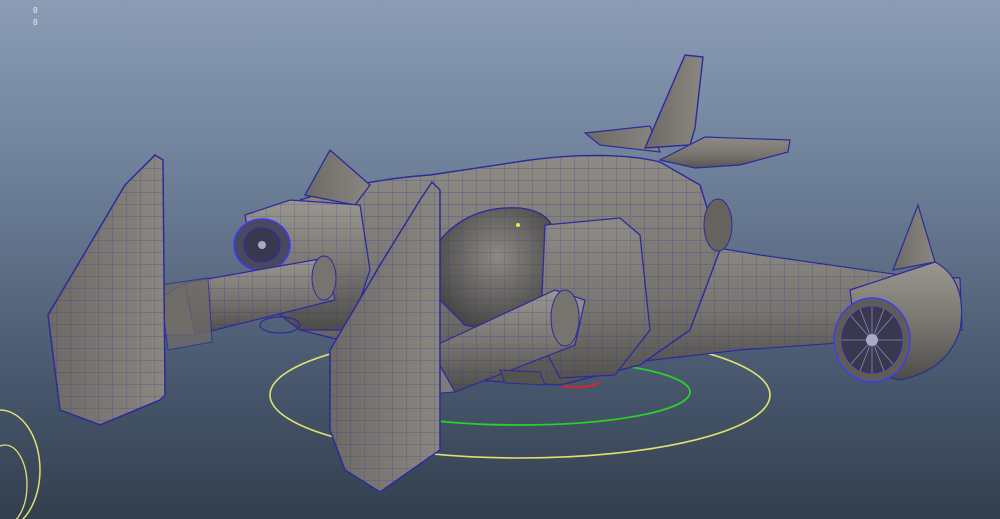 This screenshot has height=519, width=1000. I want to click on rear-engine-icon, so click(718, 225).